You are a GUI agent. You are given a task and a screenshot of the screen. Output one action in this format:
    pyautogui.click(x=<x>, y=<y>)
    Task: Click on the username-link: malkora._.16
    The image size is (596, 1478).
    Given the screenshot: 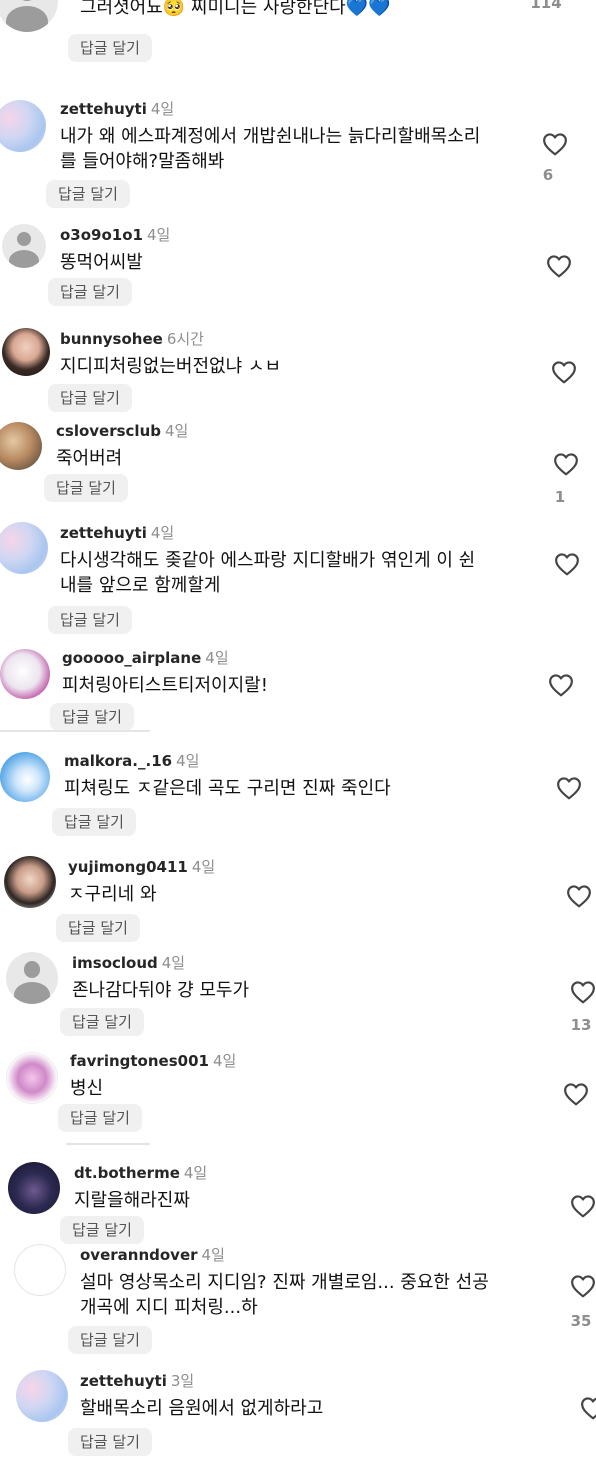 What is the action you would take?
    pyautogui.click(x=118, y=761)
    